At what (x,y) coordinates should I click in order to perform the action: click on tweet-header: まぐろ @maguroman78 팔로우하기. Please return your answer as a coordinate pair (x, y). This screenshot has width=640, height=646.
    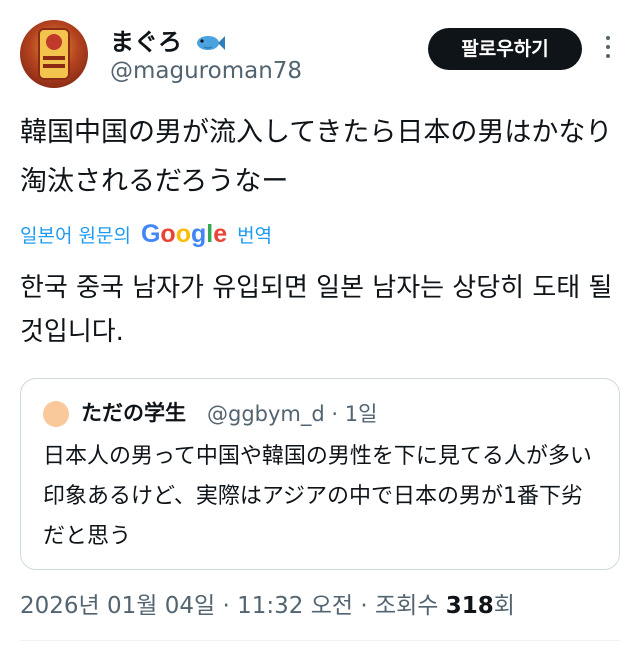
    Looking at the image, I should click on (320, 55).